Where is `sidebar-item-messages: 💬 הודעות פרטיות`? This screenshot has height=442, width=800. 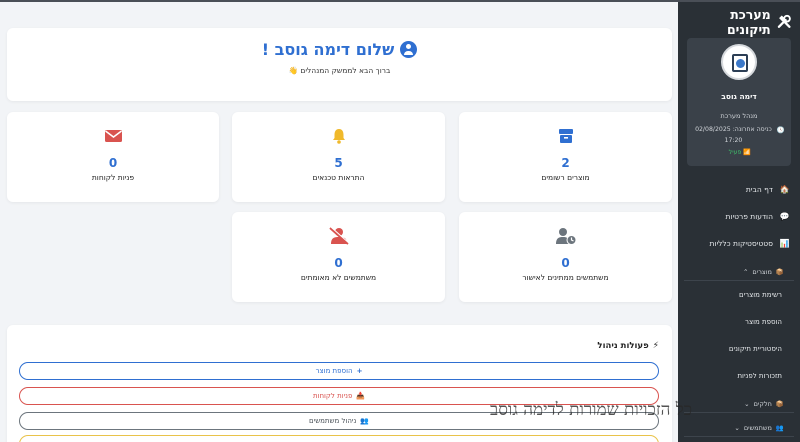 sidebar-item-messages: 💬 הודעות פרטיות is located at coordinates (739, 216).